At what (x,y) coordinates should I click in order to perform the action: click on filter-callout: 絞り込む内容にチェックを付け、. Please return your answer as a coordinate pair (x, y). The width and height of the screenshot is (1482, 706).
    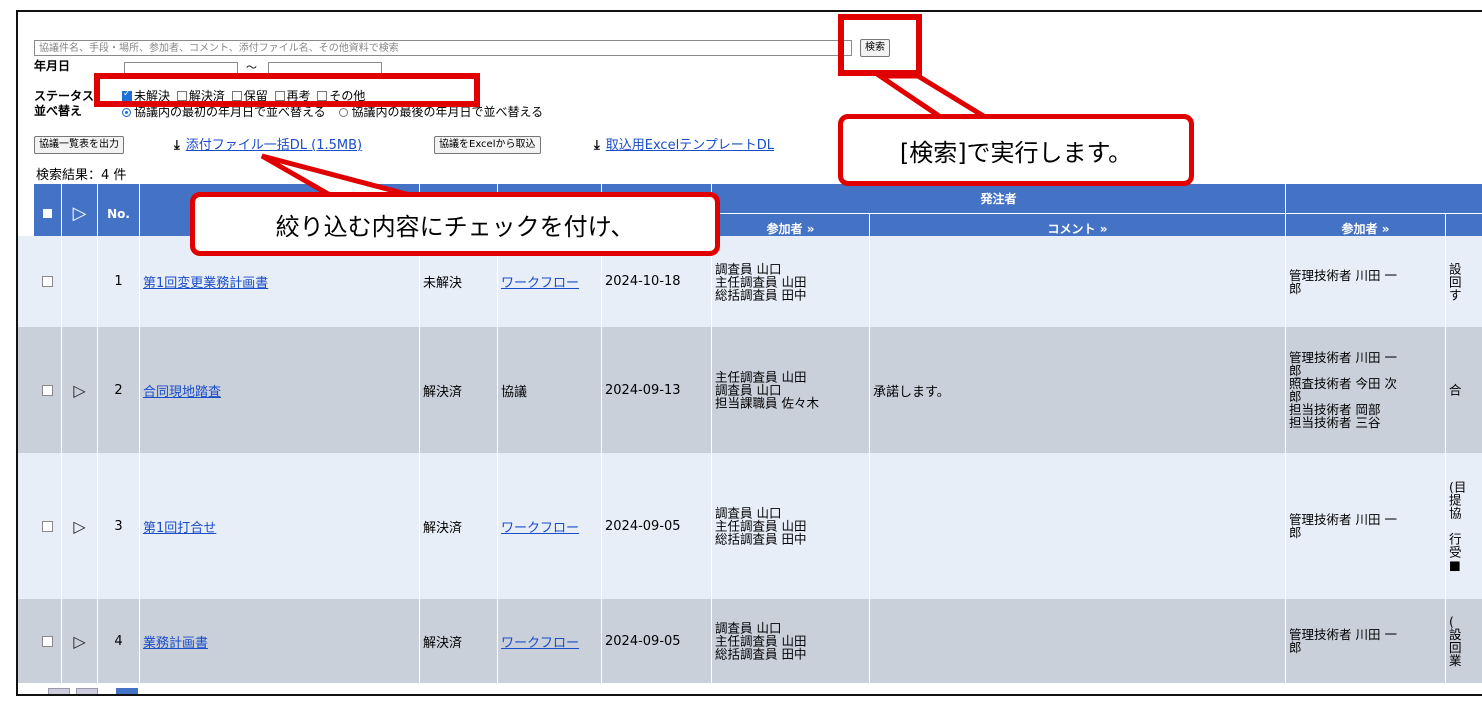
    Looking at the image, I should click on (455, 224).